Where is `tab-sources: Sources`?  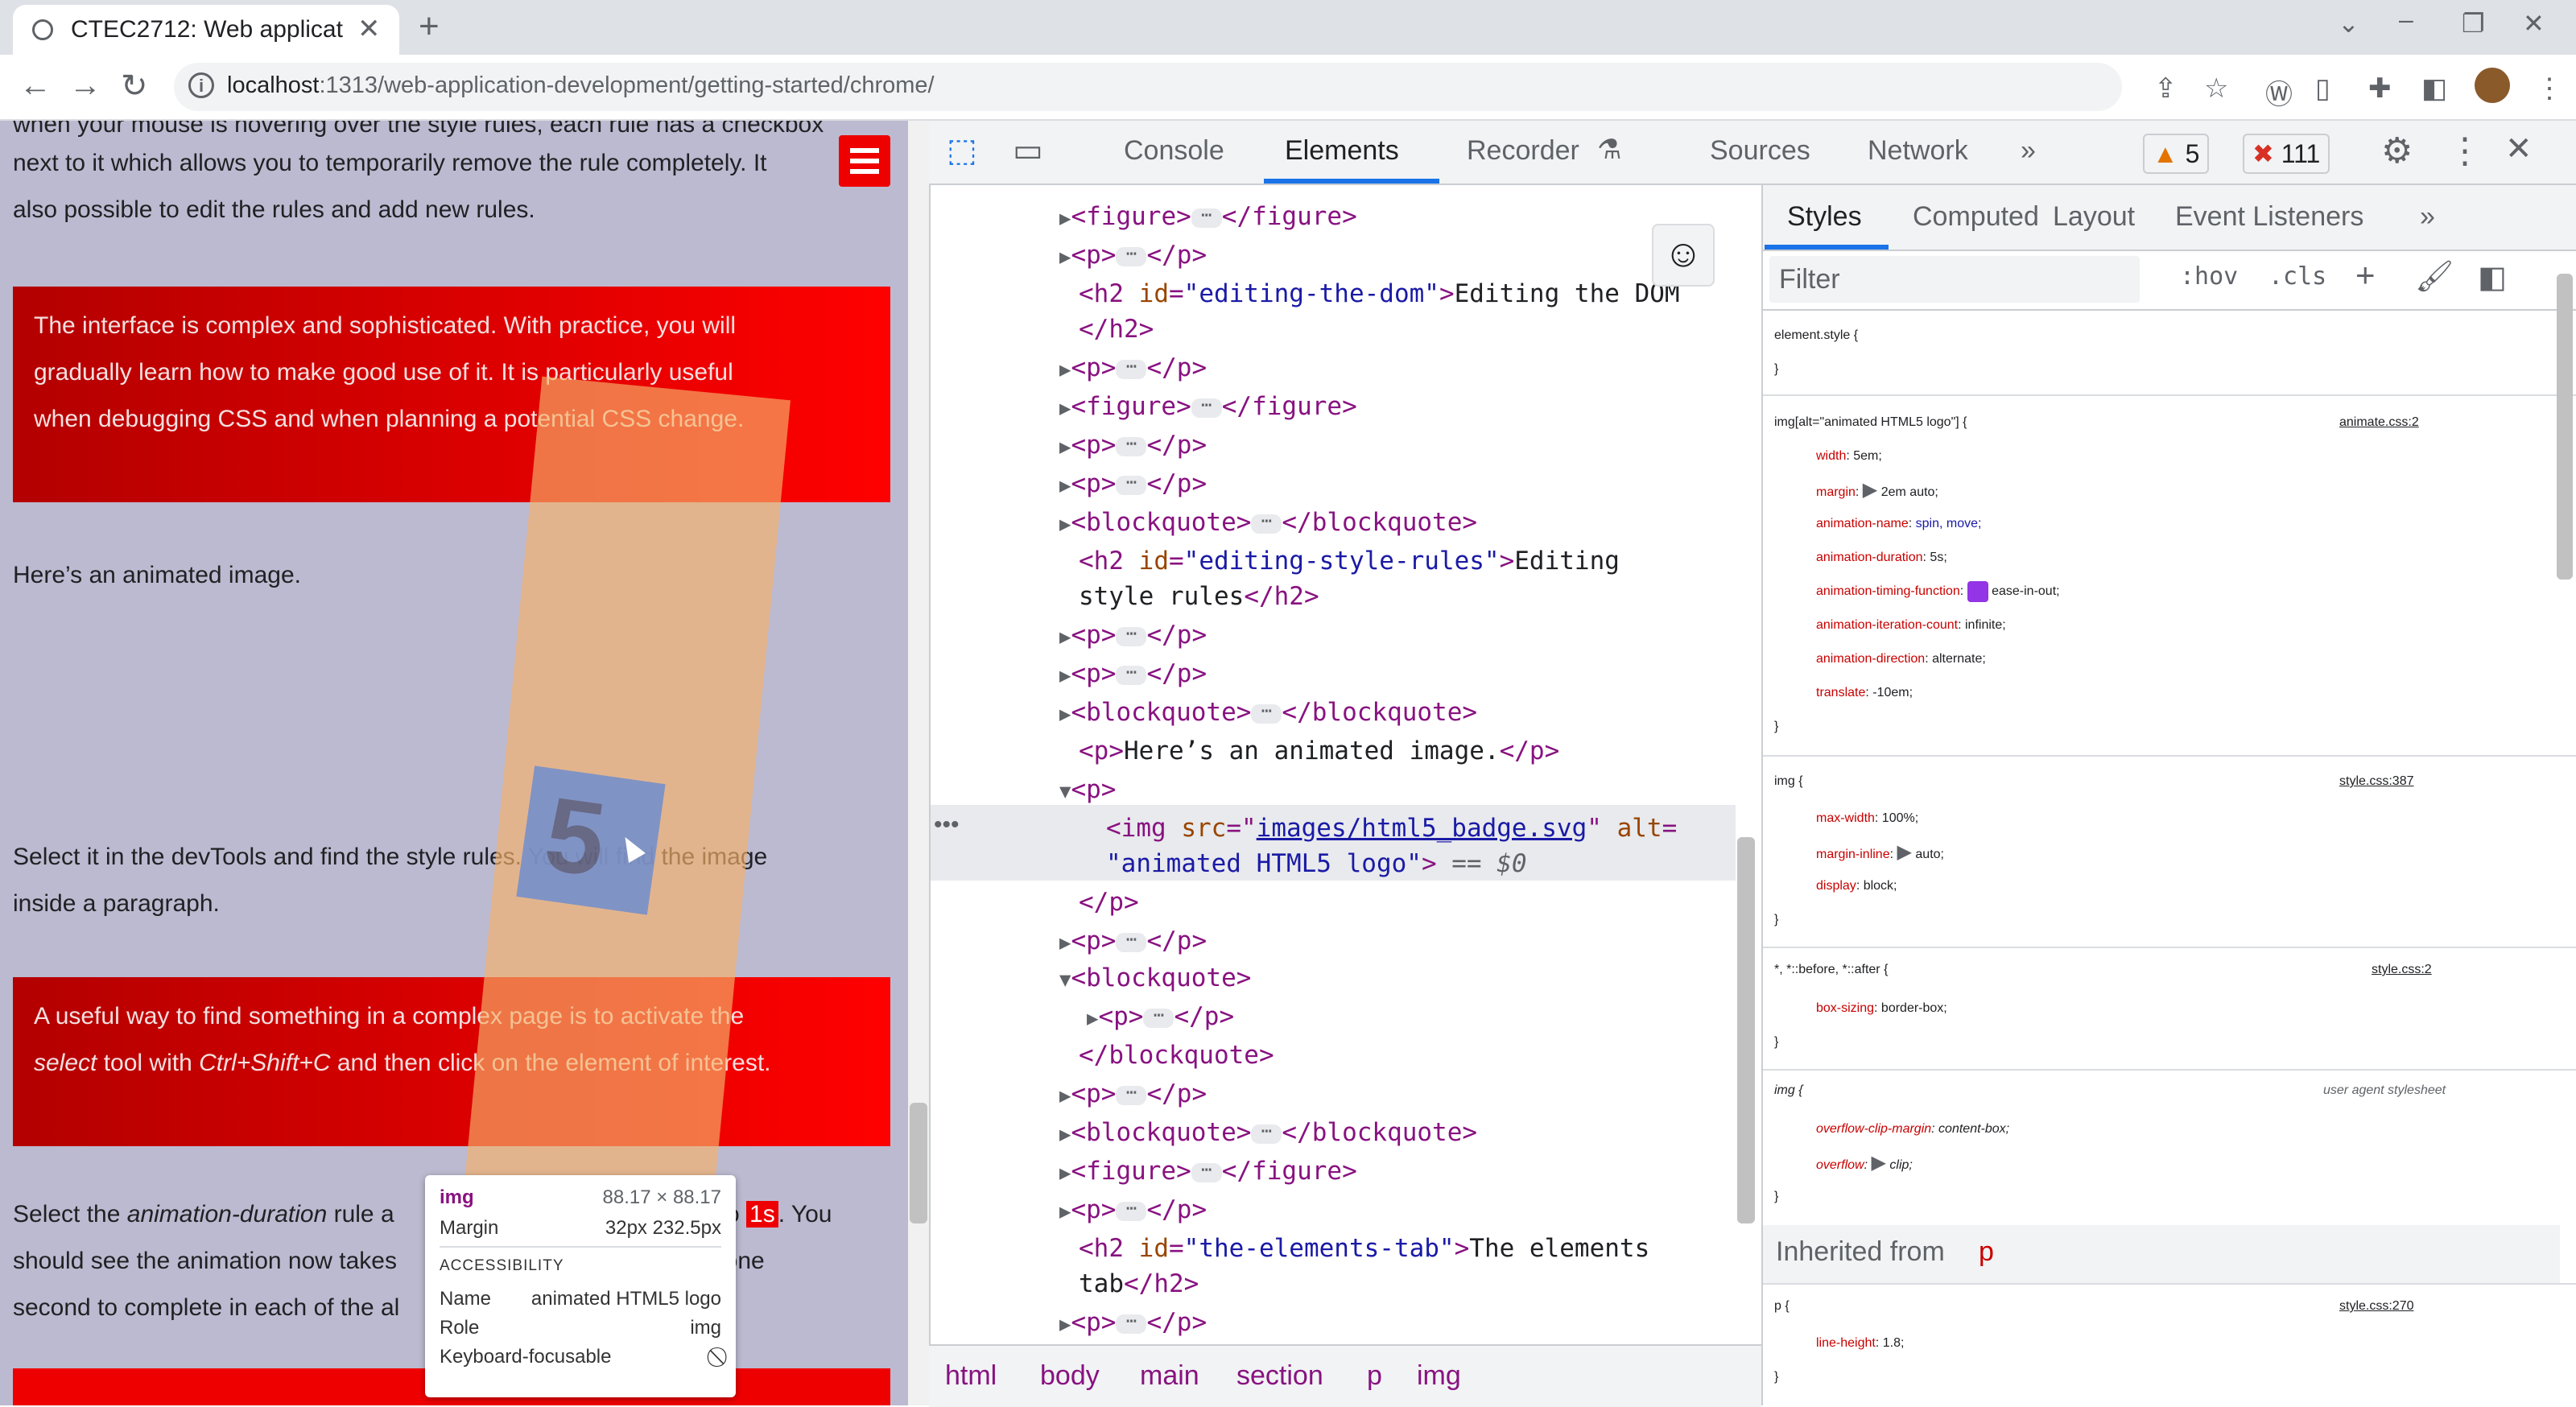 tab-sources: Sources is located at coordinates (1760, 151).